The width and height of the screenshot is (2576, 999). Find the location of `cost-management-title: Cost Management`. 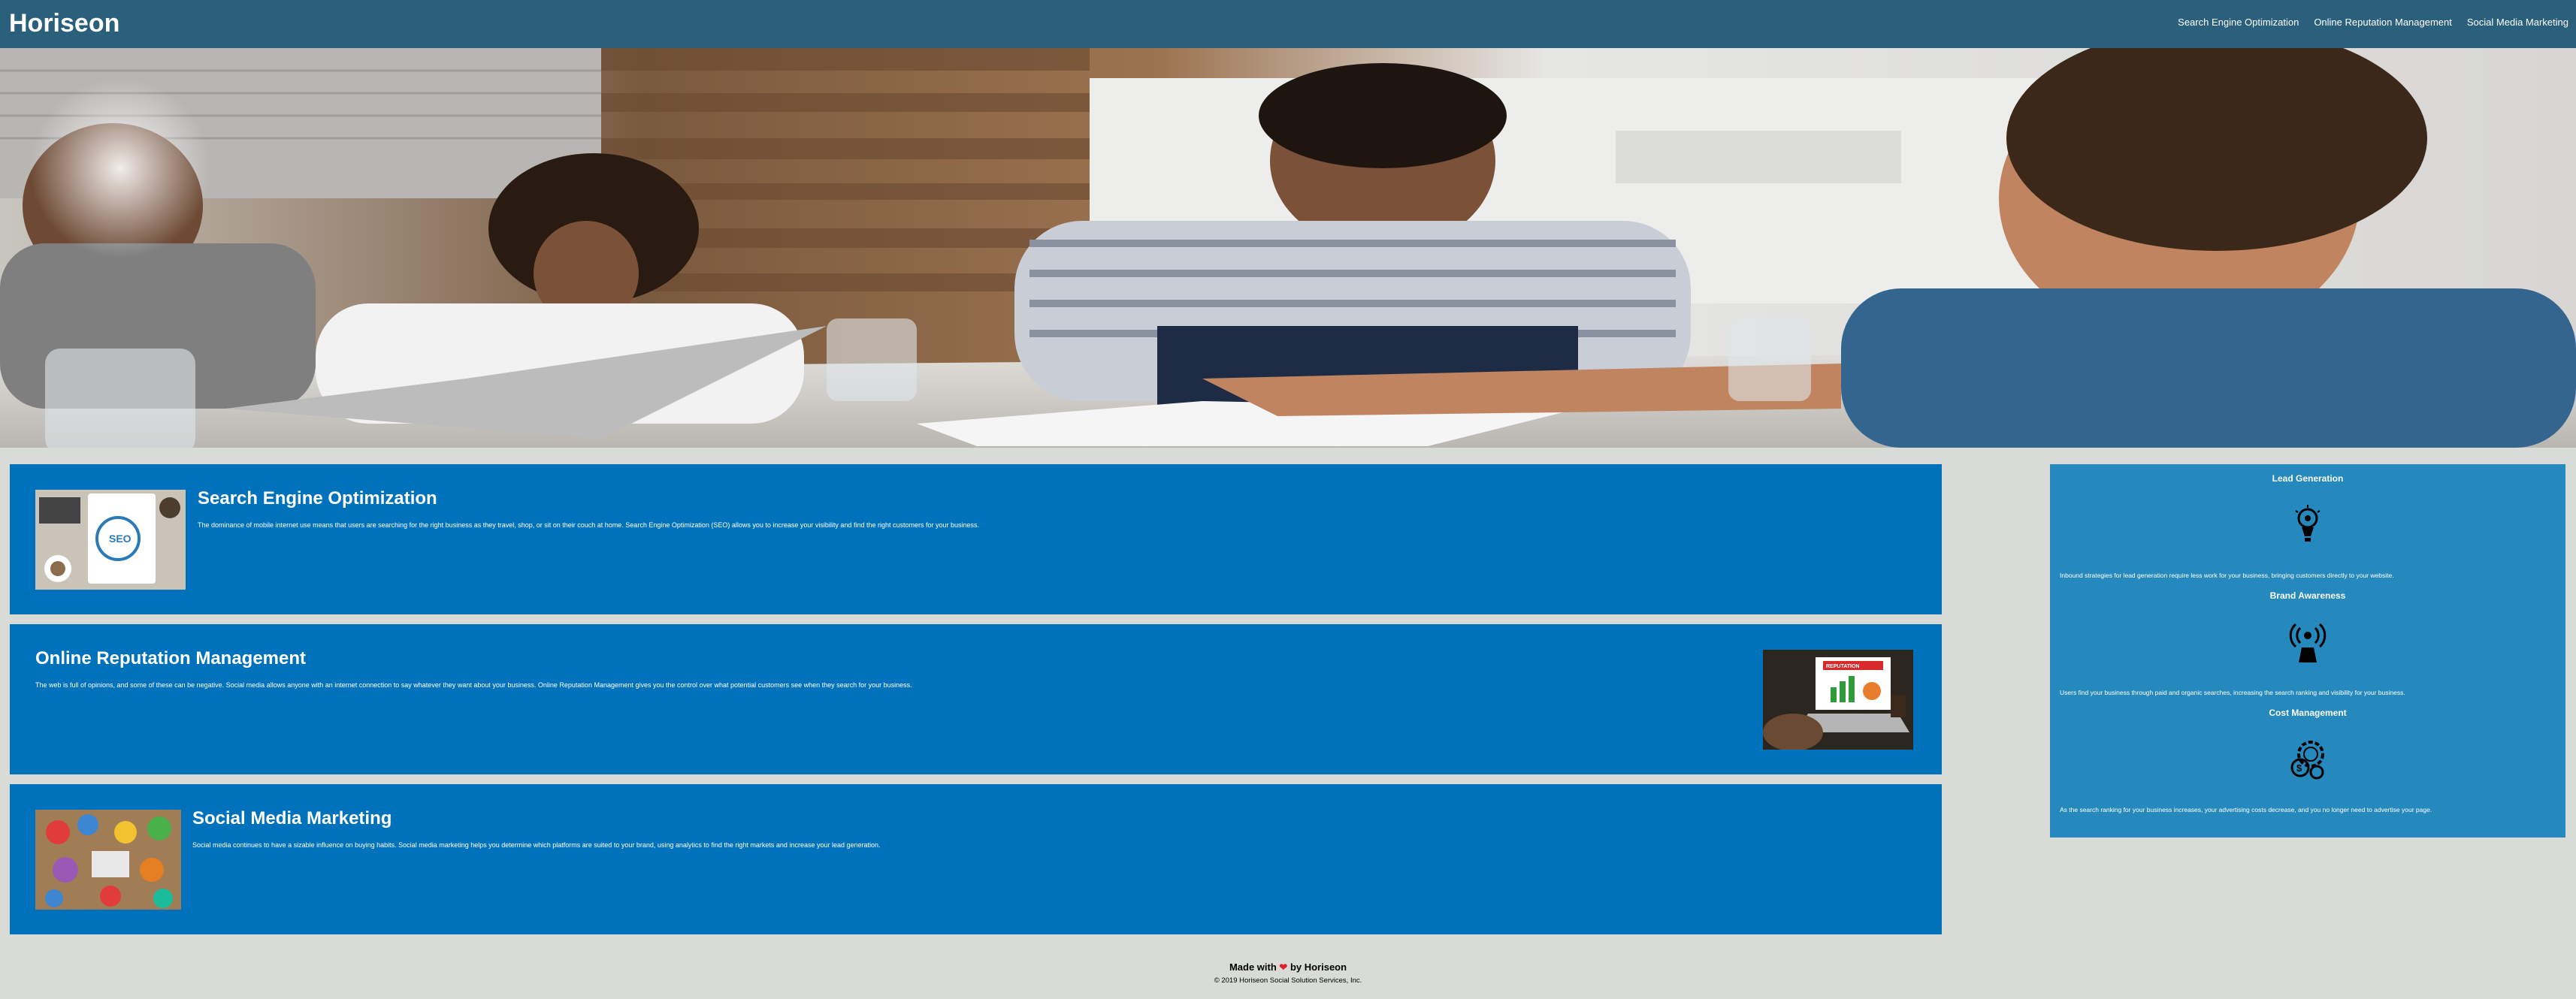

cost-management-title: Cost Management is located at coordinates (2308, 713).